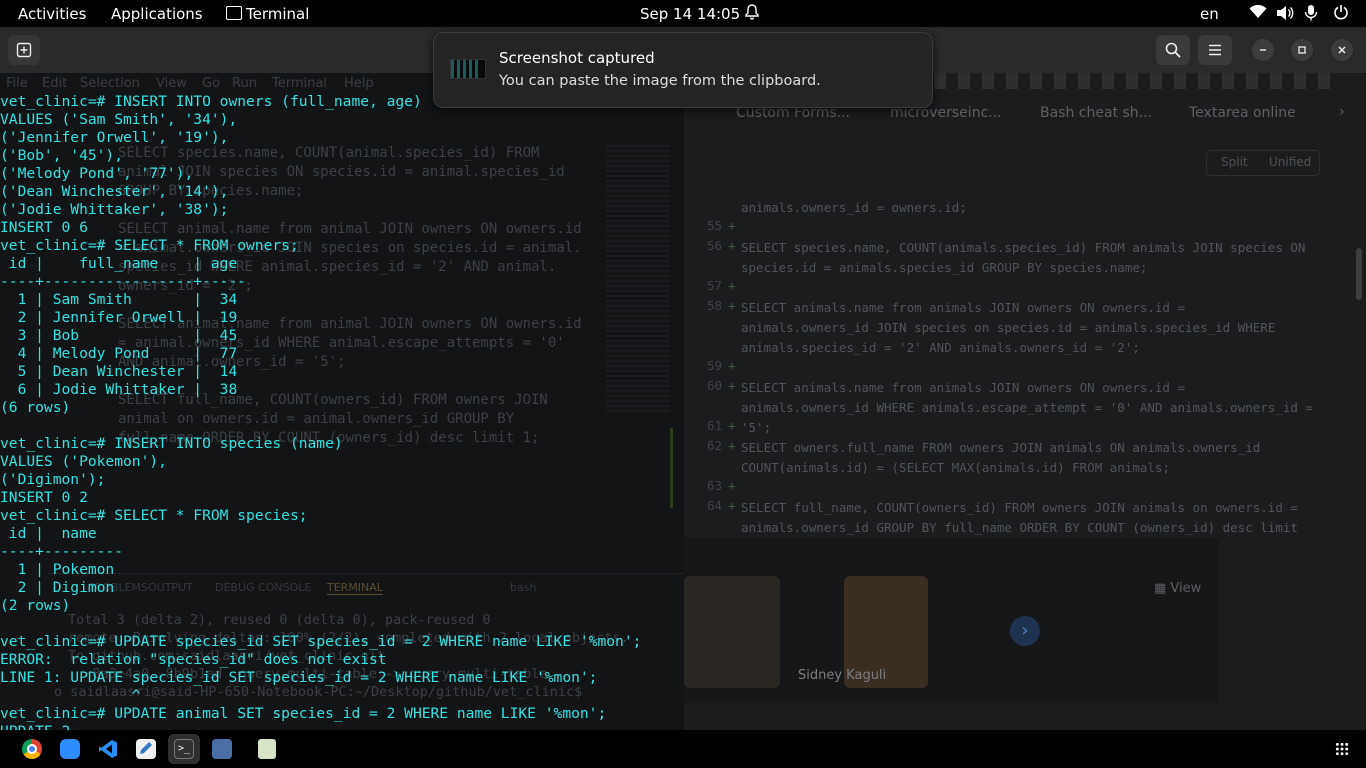 Image resolution: width=1366 pixels, height=768 pixels. What do you see at coordinates (842, 675) in the screenshot?
I see `participant-name: Sidney Kaguli` at bounding box center [842, 675].